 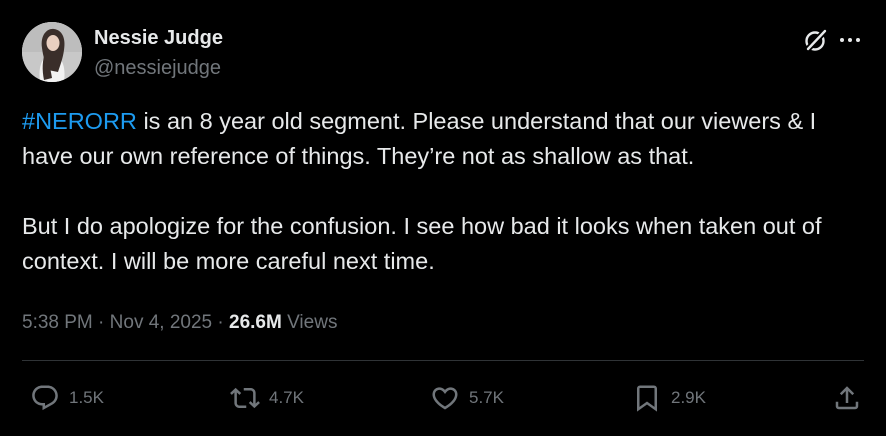 I want to click on more-icon, so click(x=850, y=40).